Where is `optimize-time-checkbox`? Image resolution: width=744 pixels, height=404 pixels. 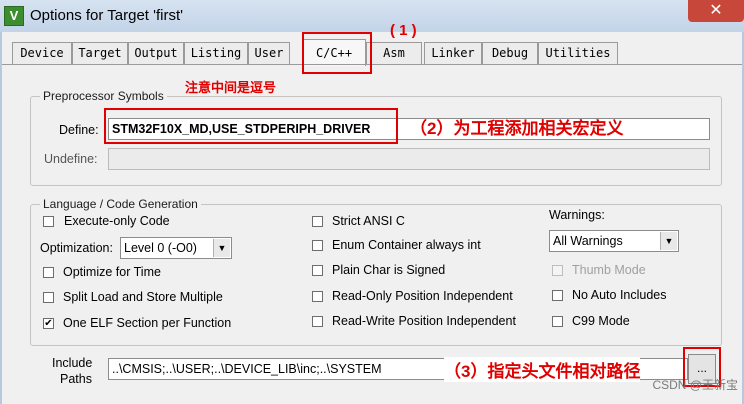 optimize-time-checkbox is located at coordinates (48, 272).